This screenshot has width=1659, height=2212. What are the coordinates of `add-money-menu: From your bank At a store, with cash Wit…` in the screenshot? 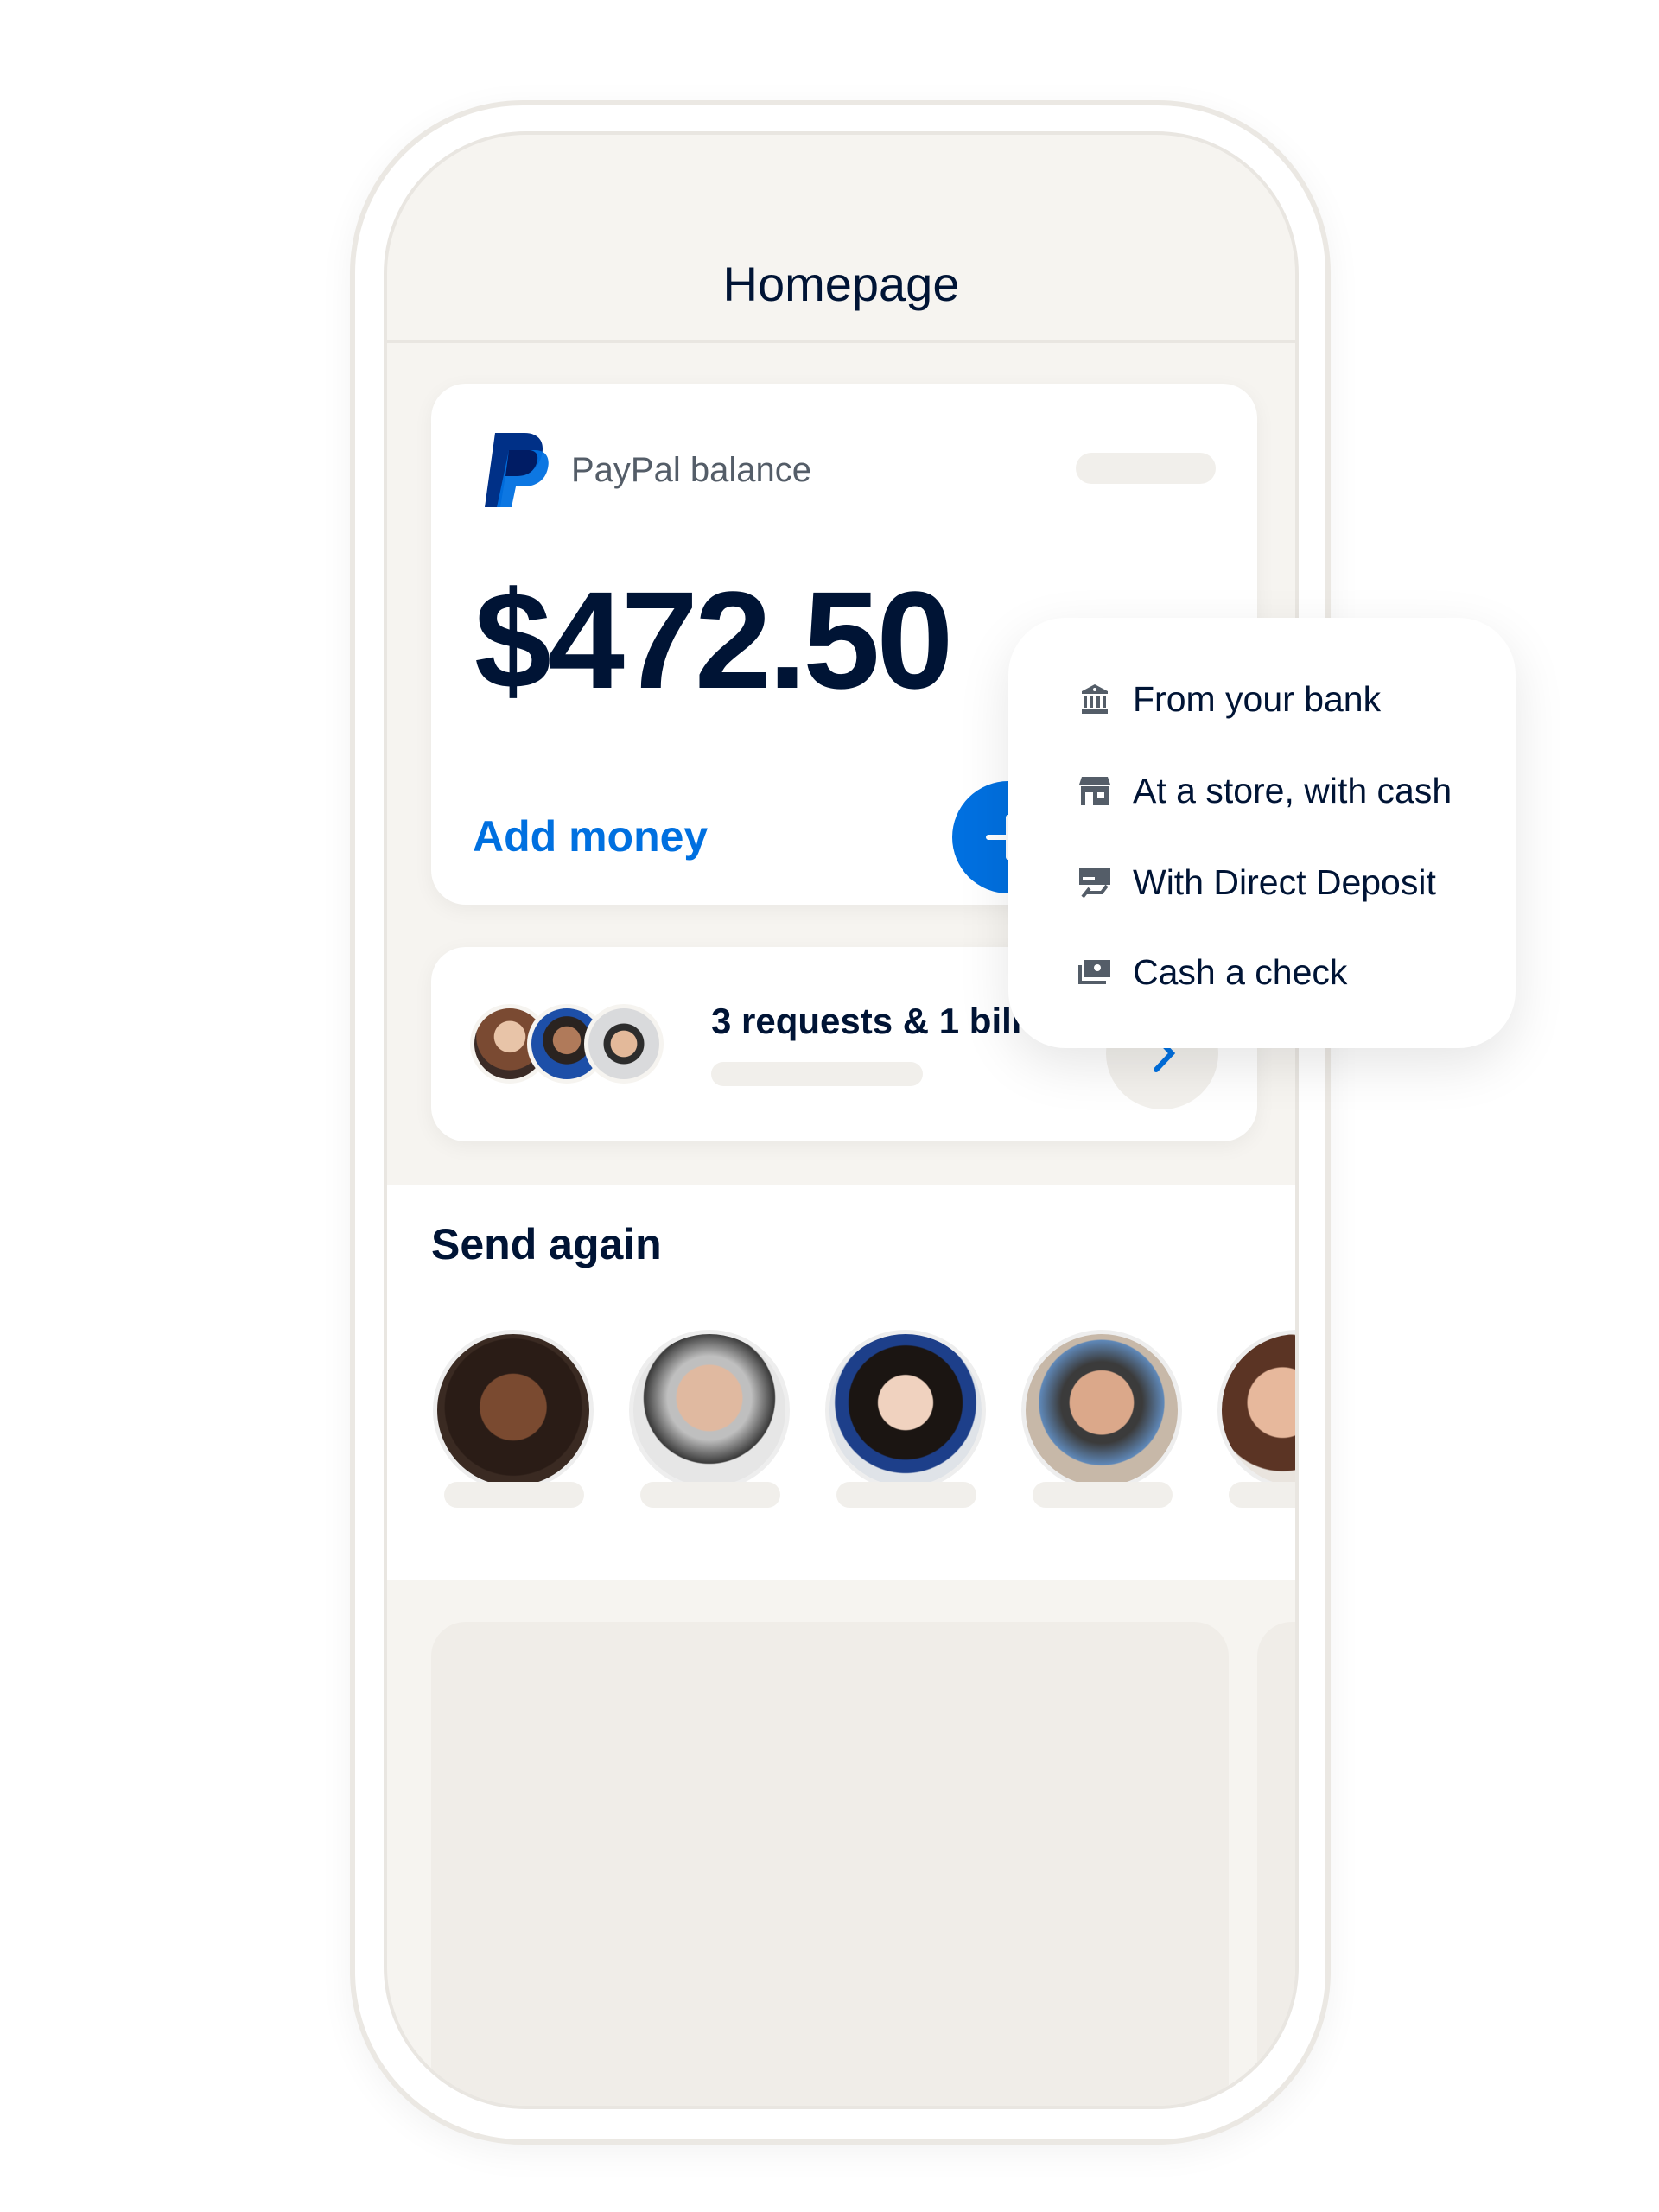 It's located at (1262, 833).